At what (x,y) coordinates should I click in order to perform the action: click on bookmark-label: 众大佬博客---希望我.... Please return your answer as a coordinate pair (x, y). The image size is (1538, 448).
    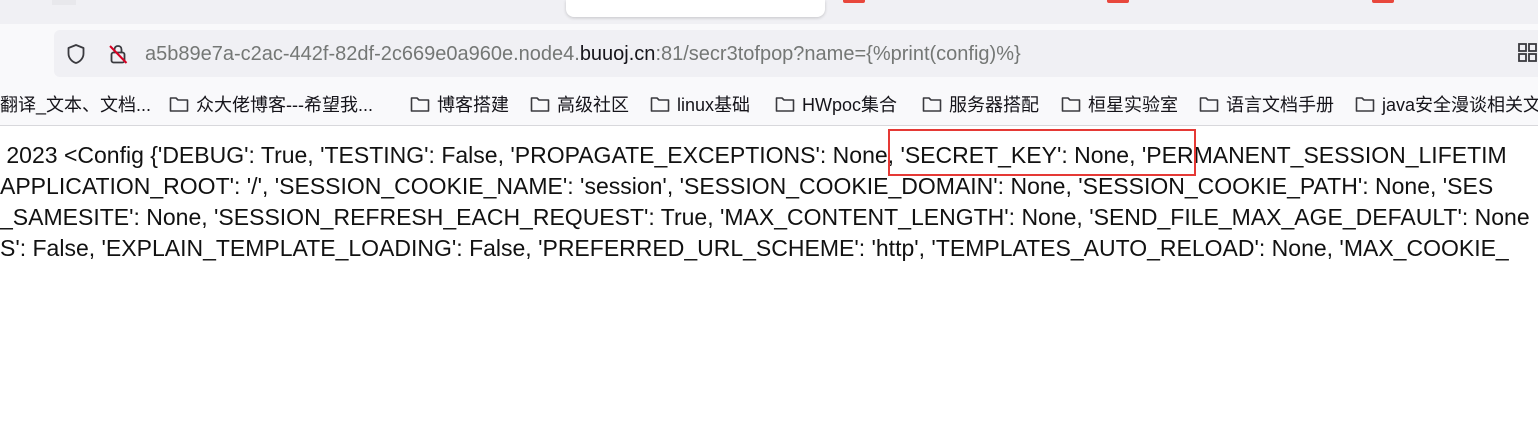
    Looking at the image, I should click on (284, 105).